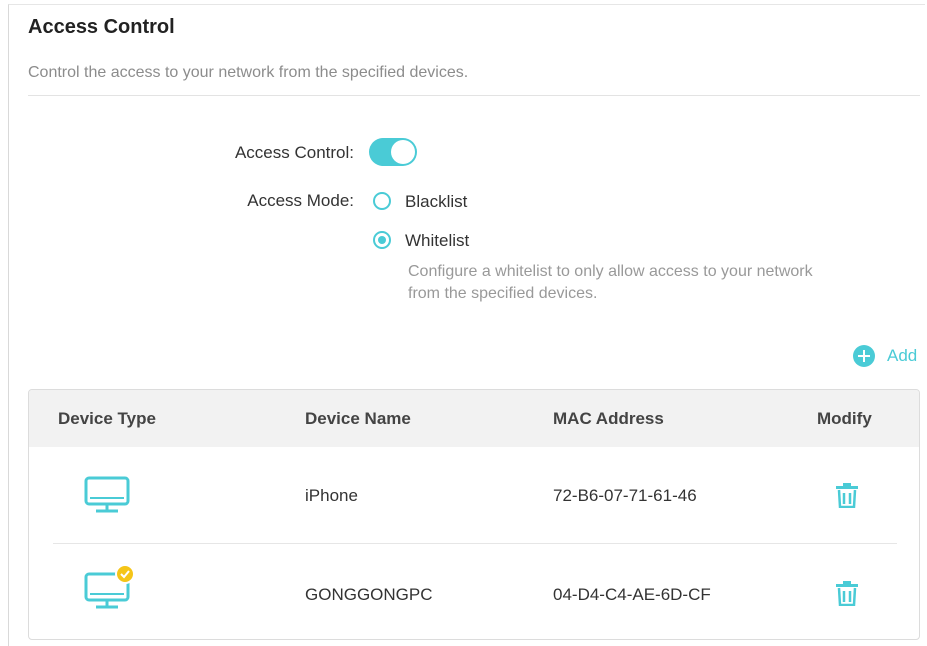  What do you see at coordinates (437, 241) in the screenshot?
I see `whitelist-label: Whitelist` at bounding box center [437, 241].